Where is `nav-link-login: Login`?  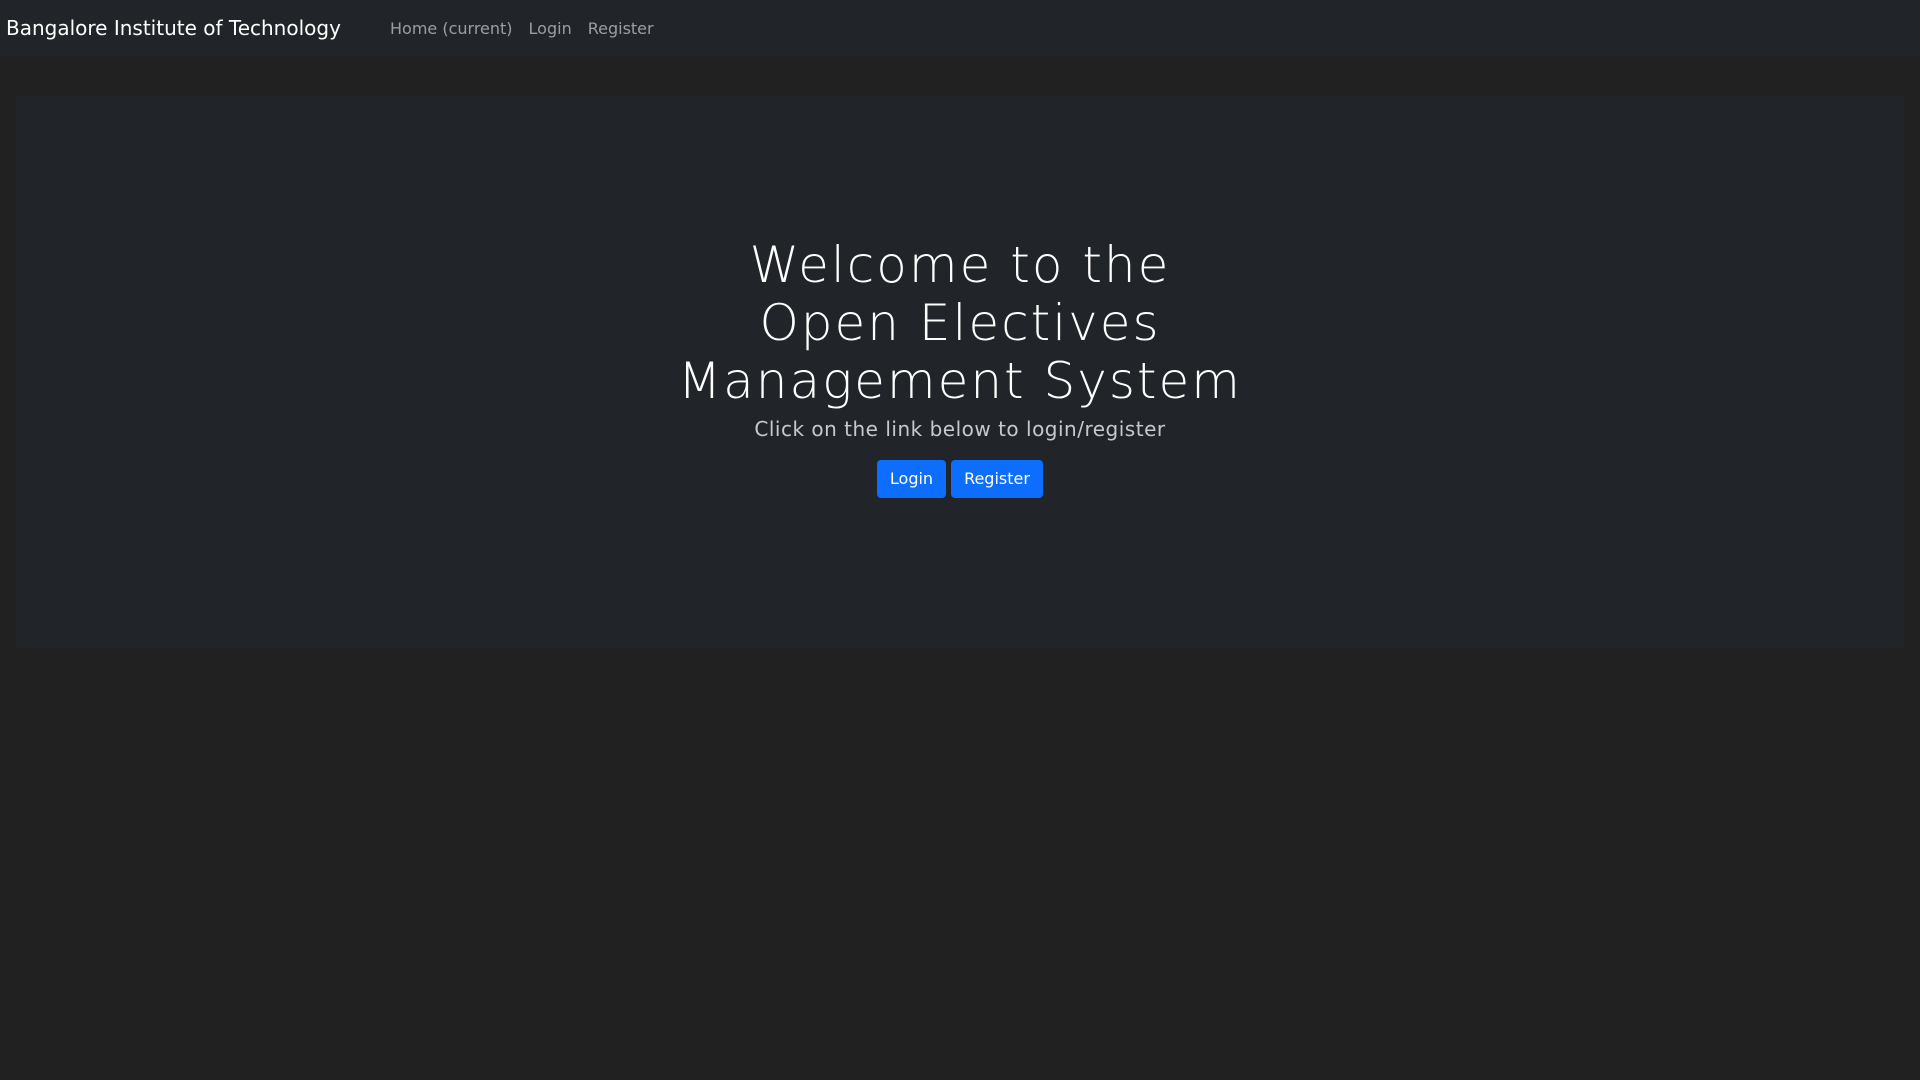 nav-link-login: Login is located at coordinates (550, 28).